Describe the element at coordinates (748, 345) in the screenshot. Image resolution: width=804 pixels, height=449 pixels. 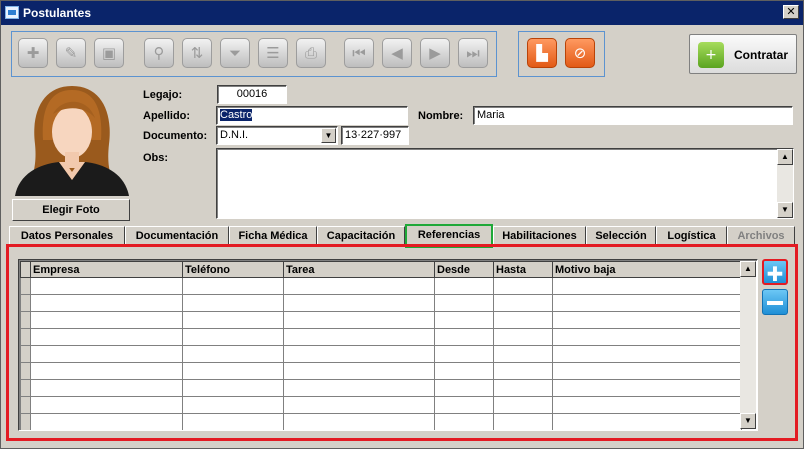
I see `grid-scrollbar: ▲ ▼` at that location.